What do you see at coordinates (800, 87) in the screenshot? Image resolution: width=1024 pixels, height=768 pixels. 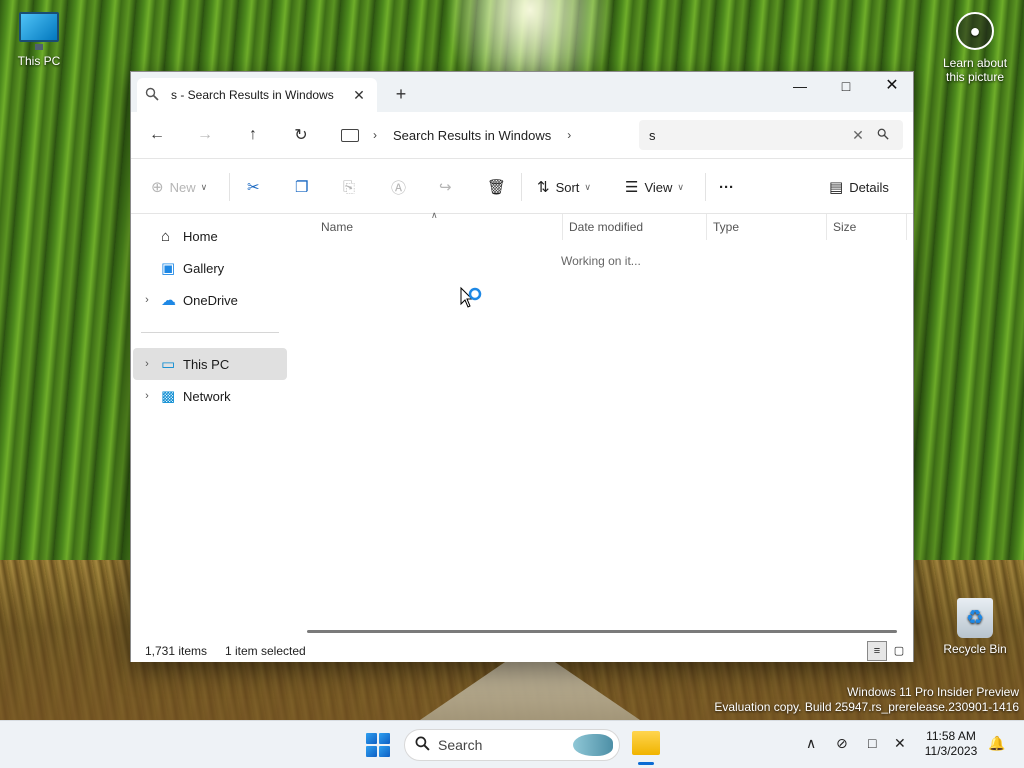 I see `minimize-button: —` at bounding box center [800, 87].